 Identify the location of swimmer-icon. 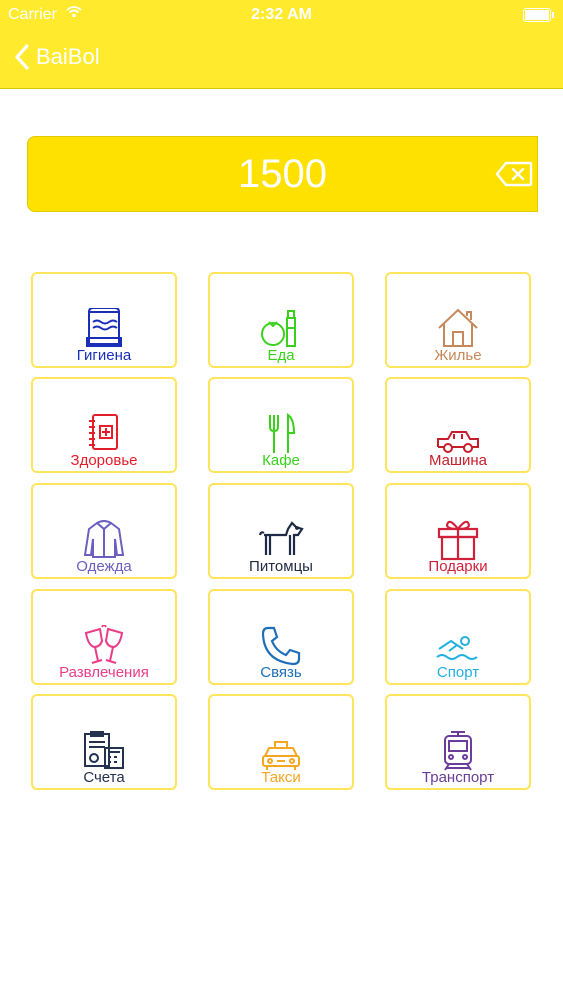
(458, 650).